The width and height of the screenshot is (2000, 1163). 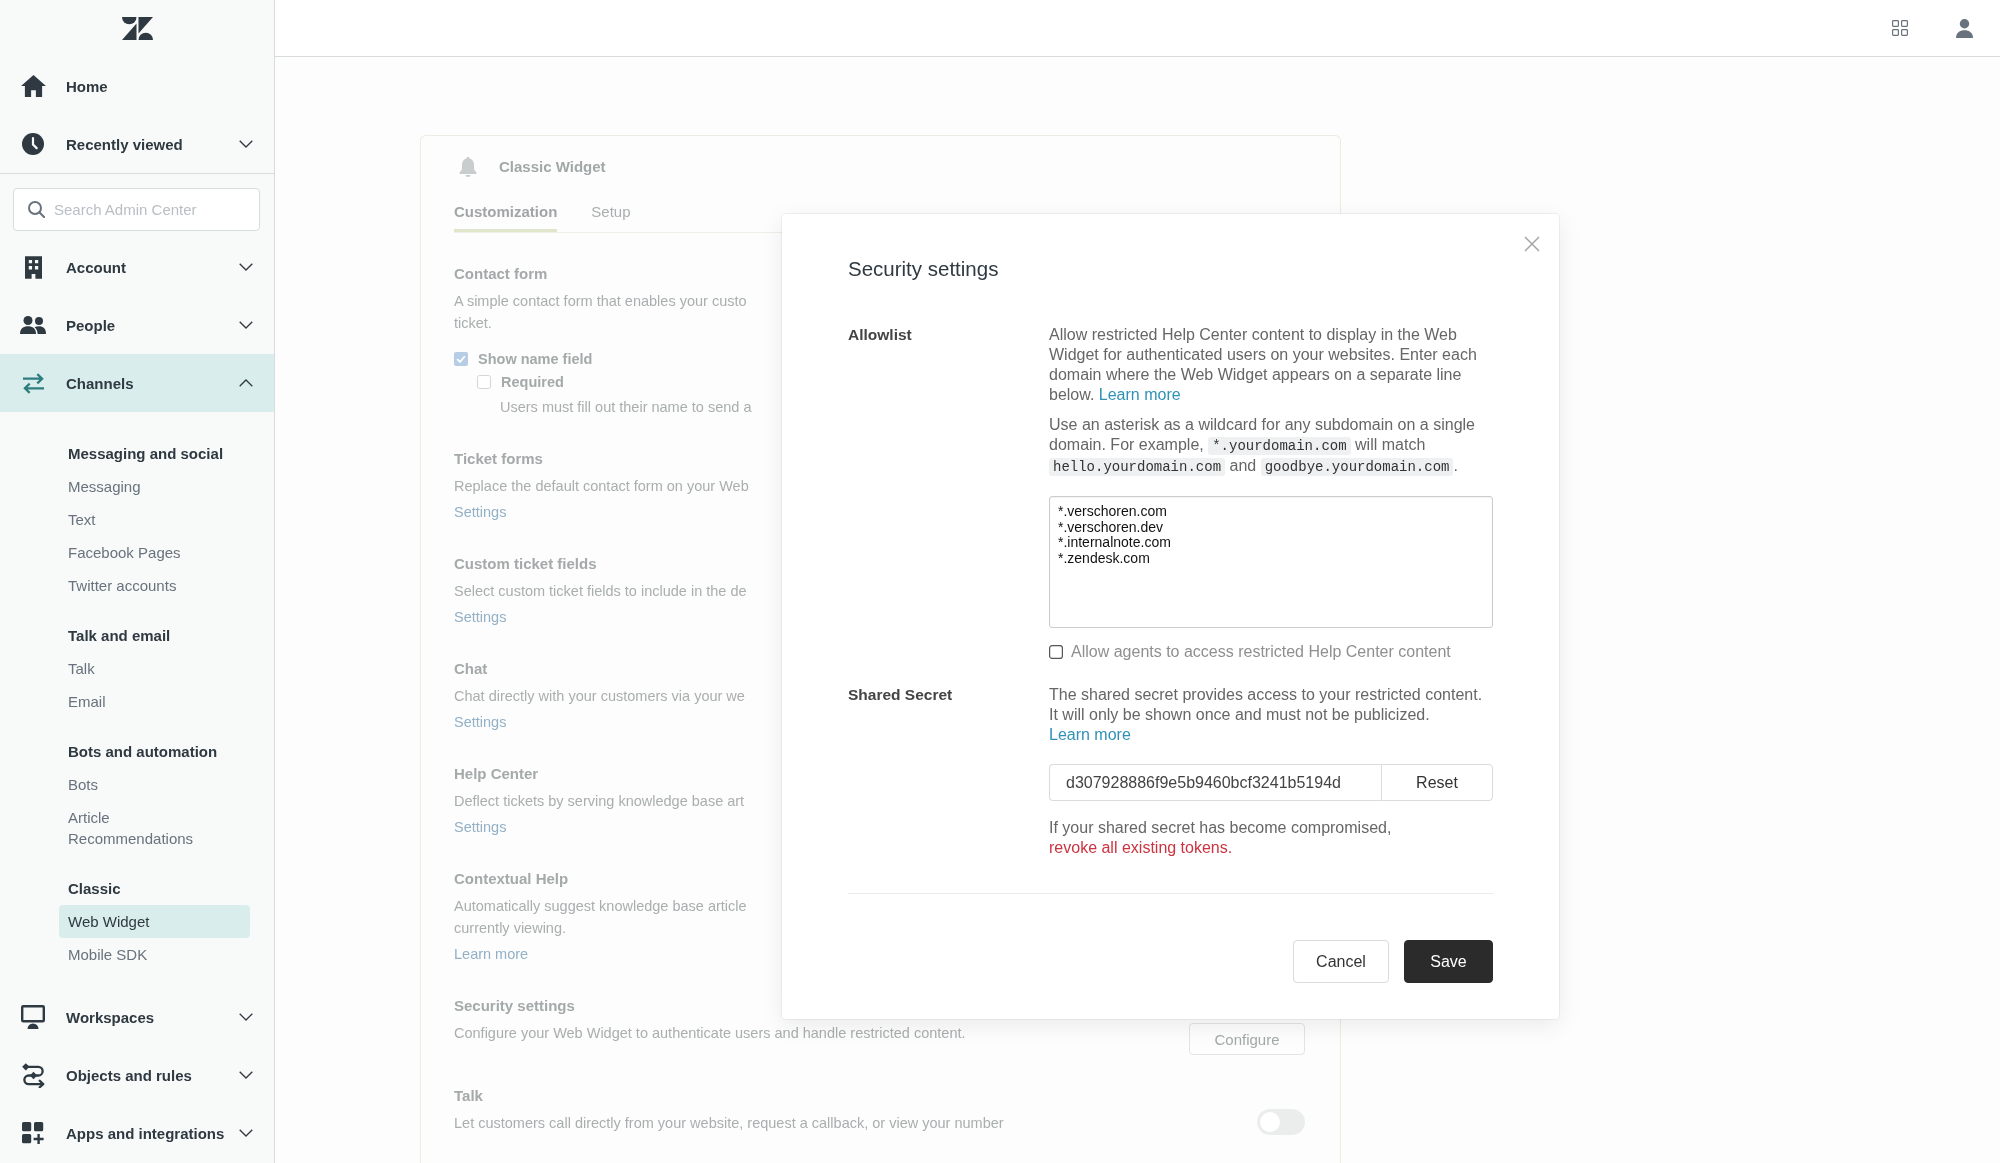 I want to click on section-description: Select custom ticket fields to include in the de, so click(x=600, y=591).